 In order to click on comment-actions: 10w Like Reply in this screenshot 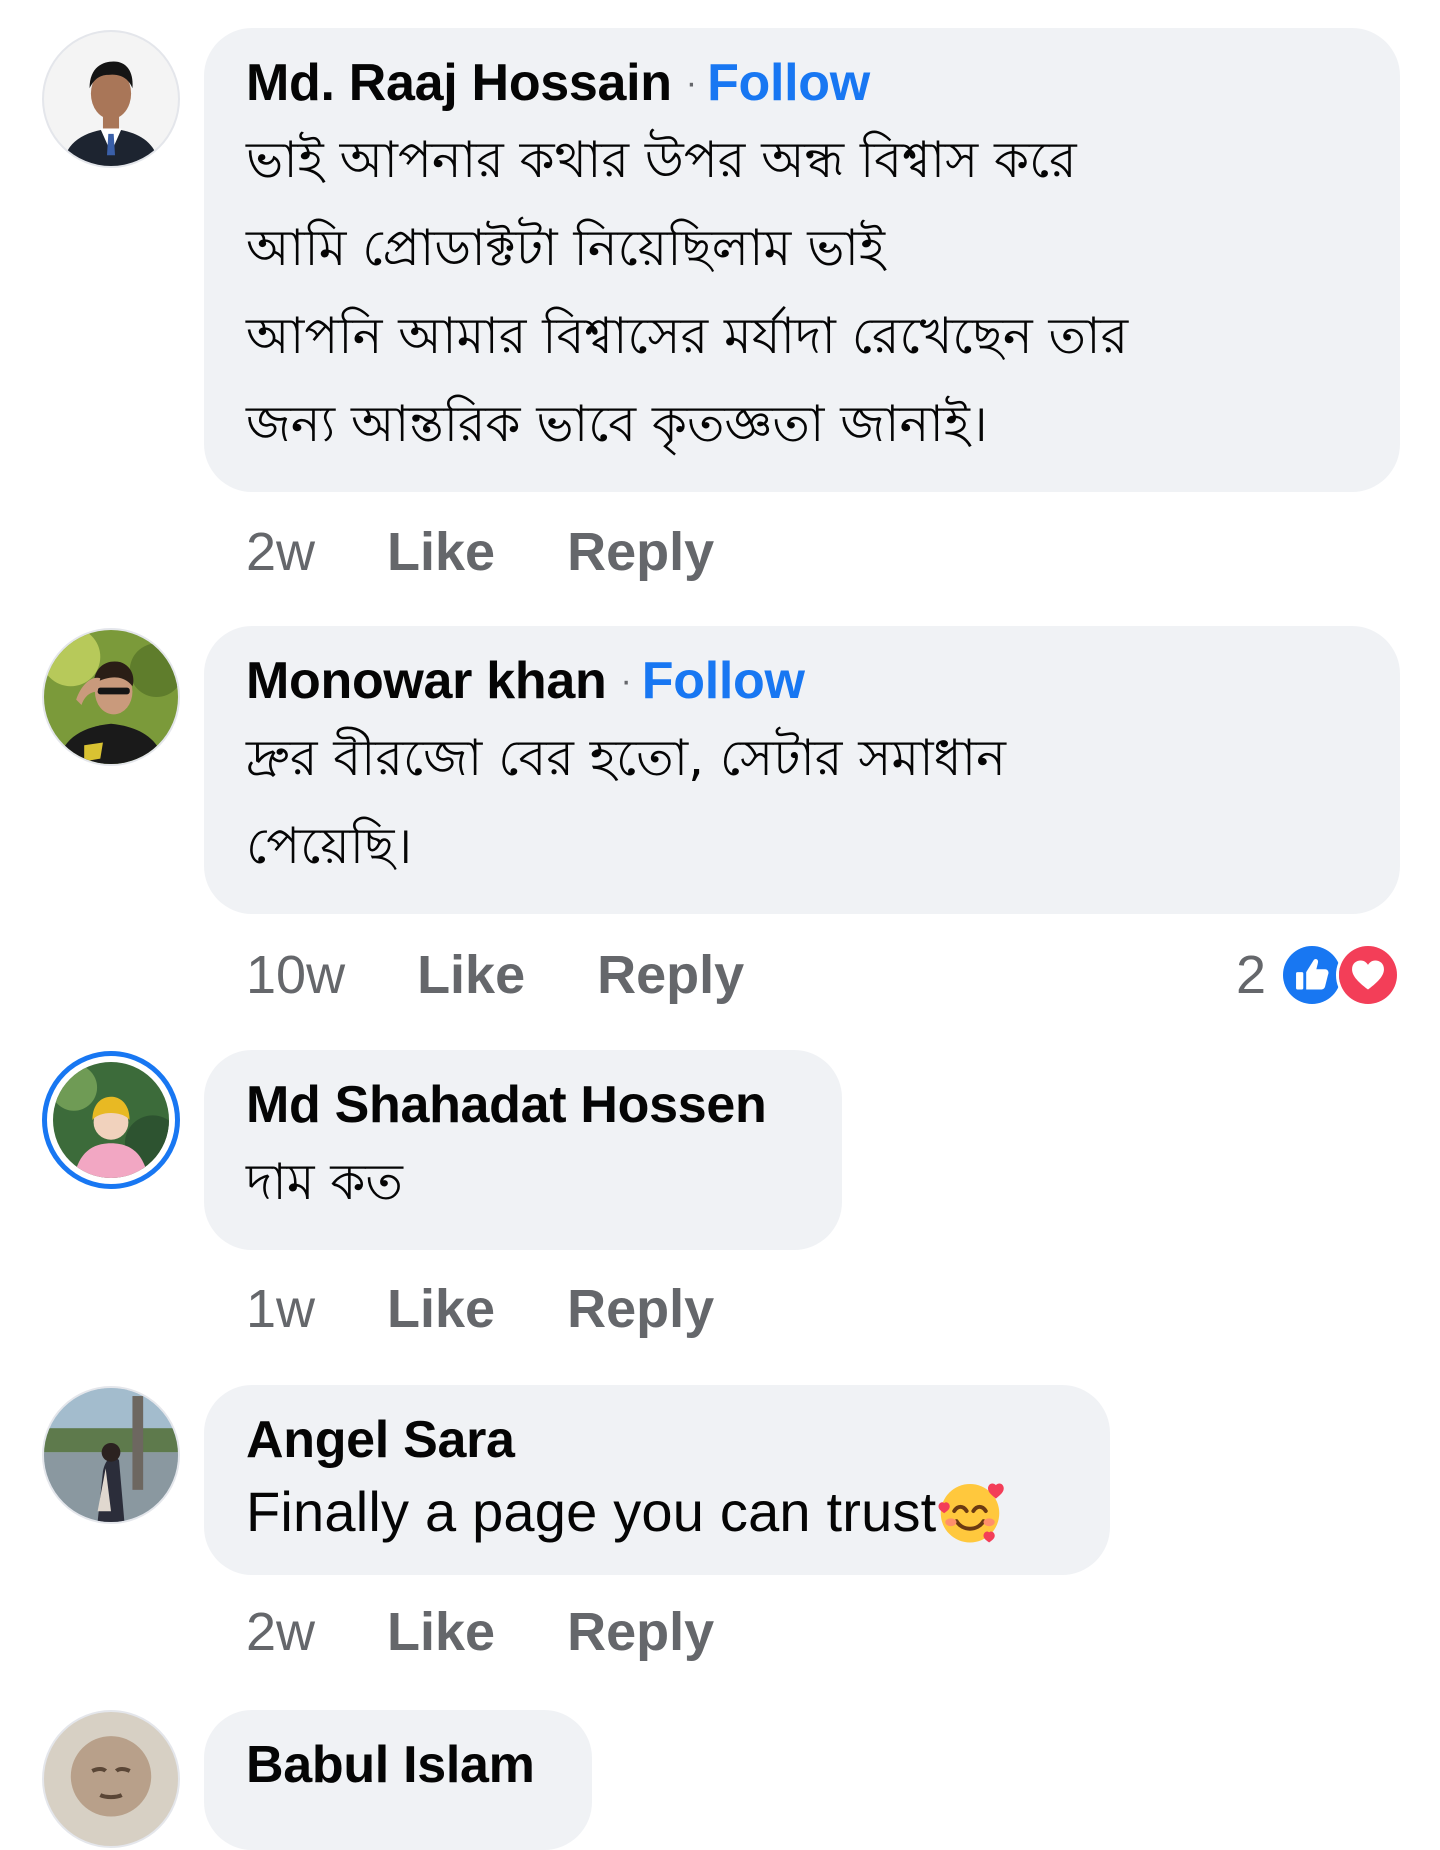, I will do `click(531, 975)`.